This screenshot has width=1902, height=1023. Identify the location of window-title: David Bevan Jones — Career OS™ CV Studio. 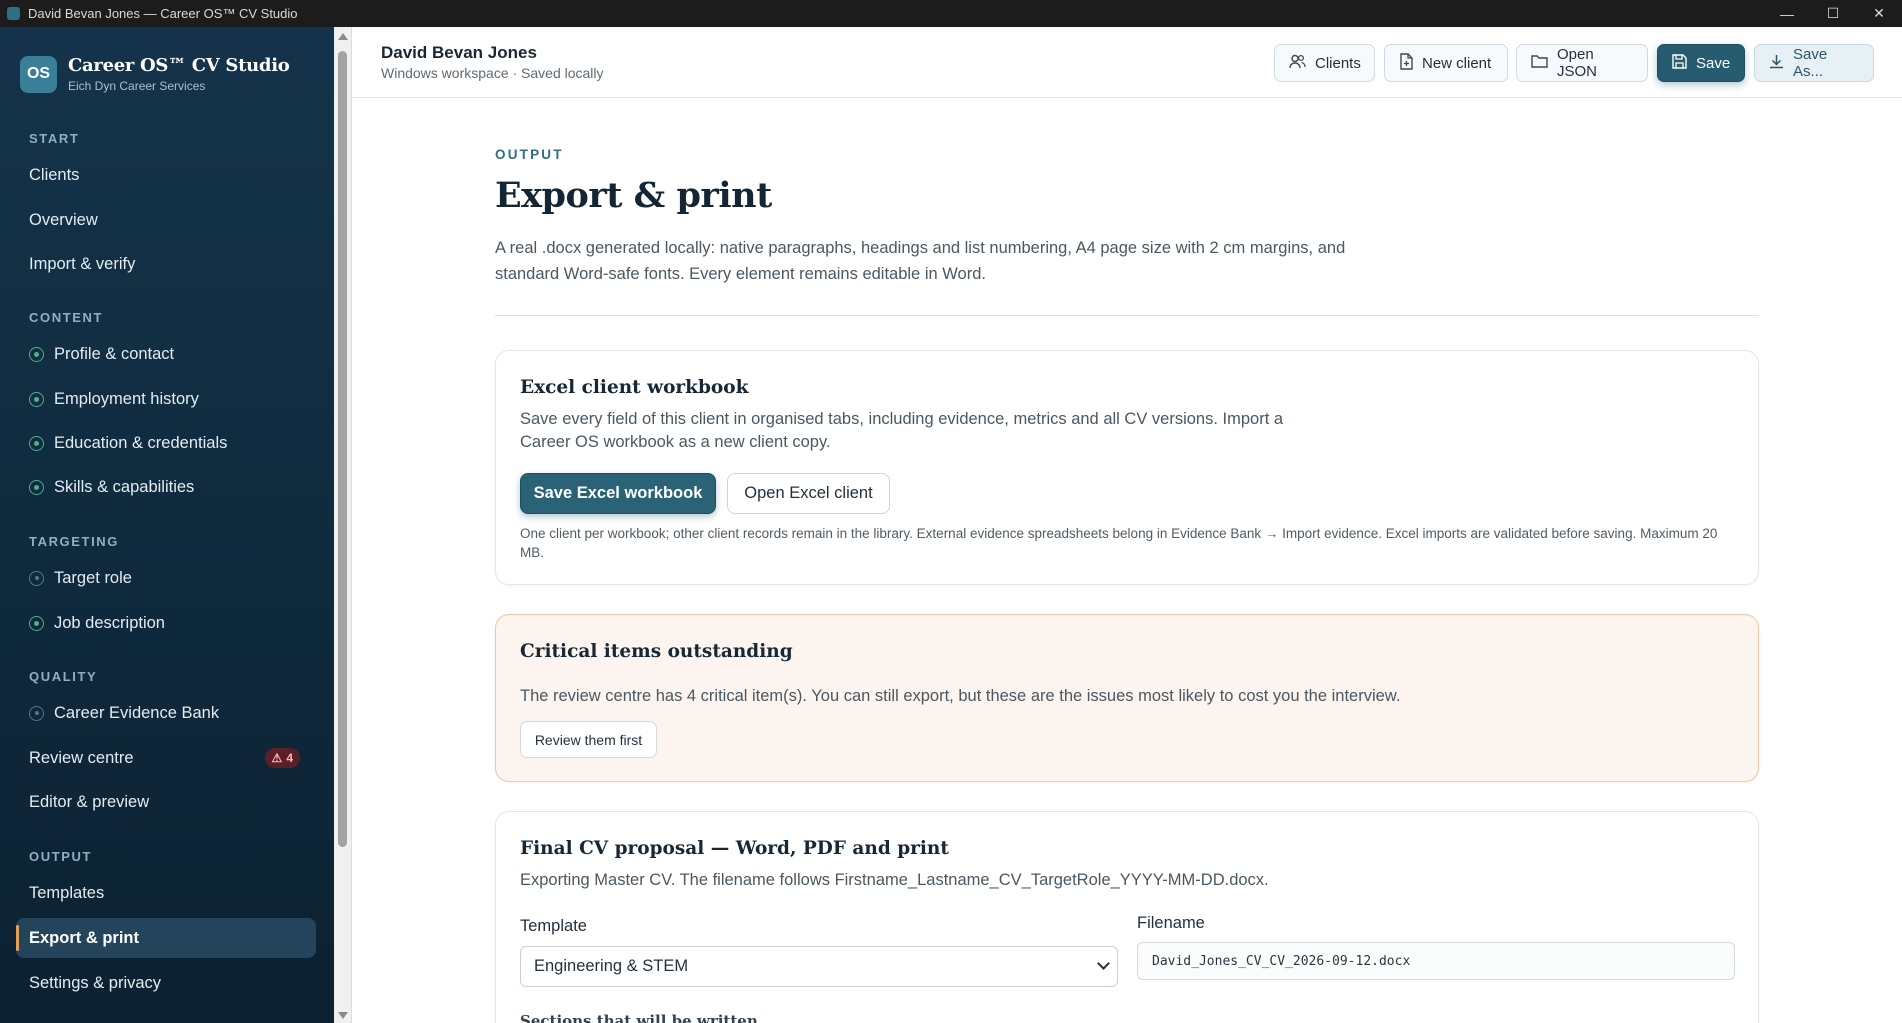
(163, 13).